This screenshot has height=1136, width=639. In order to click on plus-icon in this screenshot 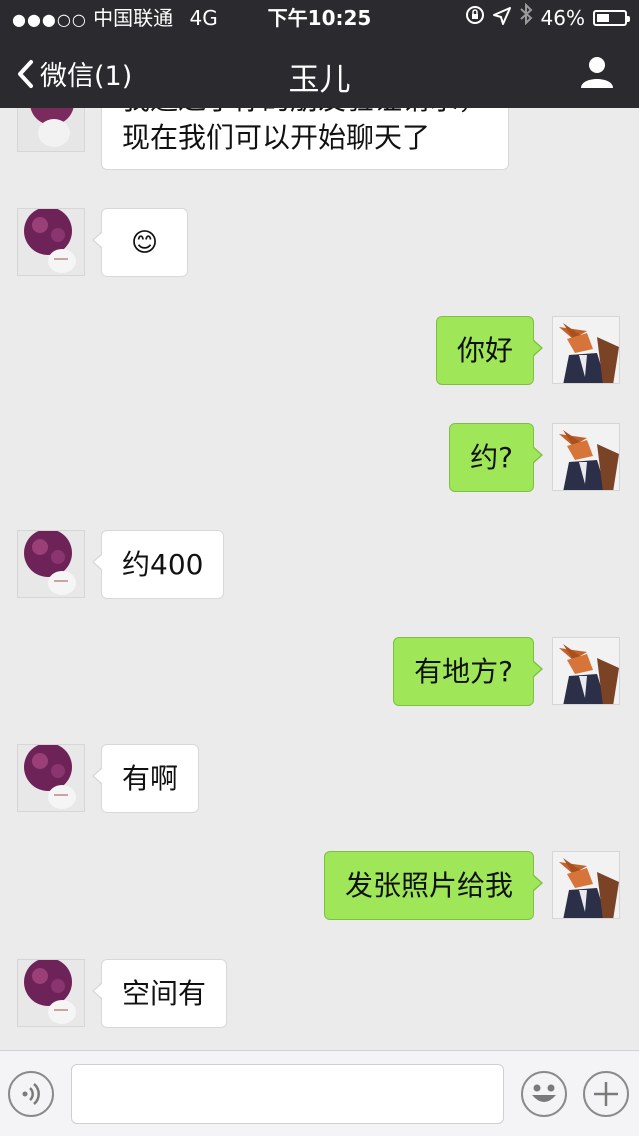, I will do `click(606, 1094)`.